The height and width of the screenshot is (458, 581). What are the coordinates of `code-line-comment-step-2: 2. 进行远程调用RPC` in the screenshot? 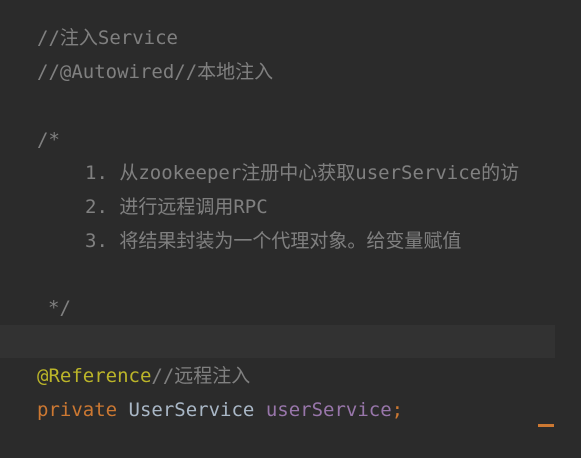 It's located at (176, 207).